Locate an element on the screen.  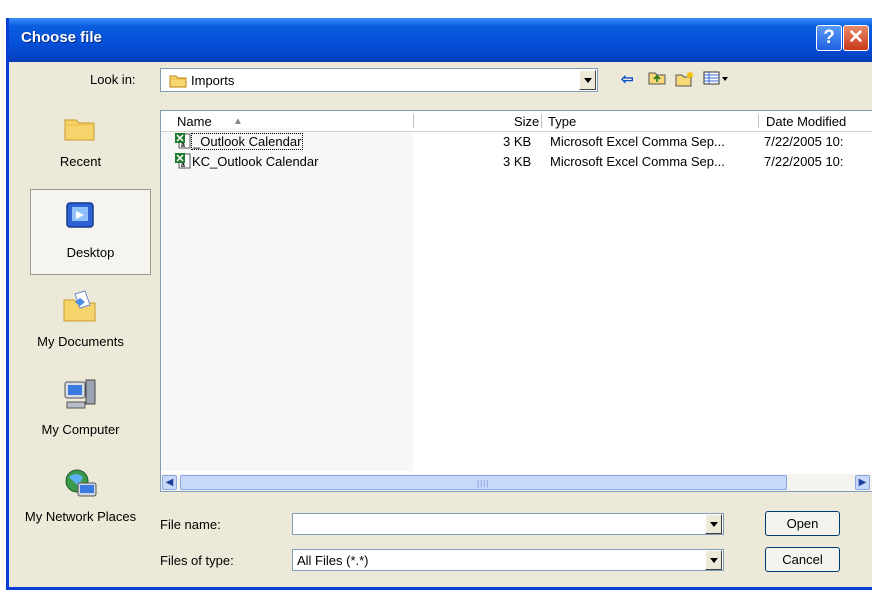
column-header: Name ▲ Size Type Date Modified is located at coordinates (516, 121).